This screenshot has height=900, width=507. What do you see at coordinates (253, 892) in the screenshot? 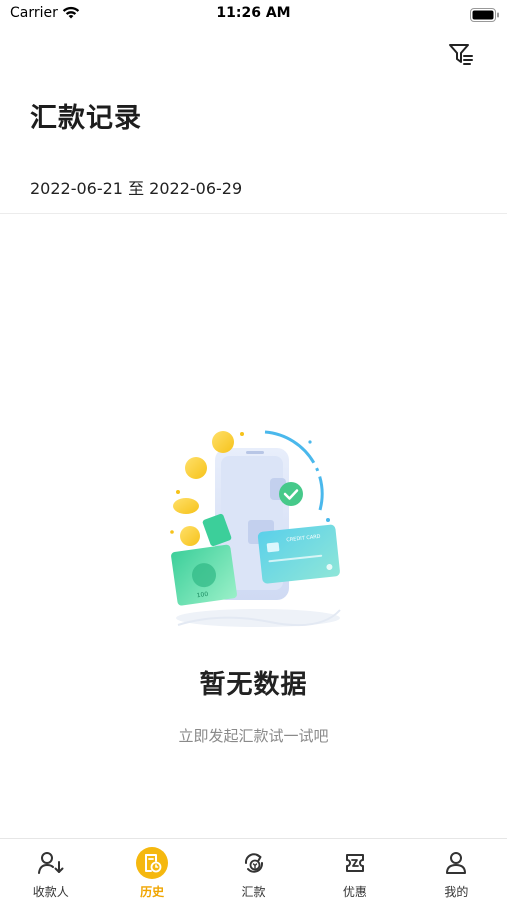
I see `tab-label-remit: 汇款` at bounding box center [253, 892].